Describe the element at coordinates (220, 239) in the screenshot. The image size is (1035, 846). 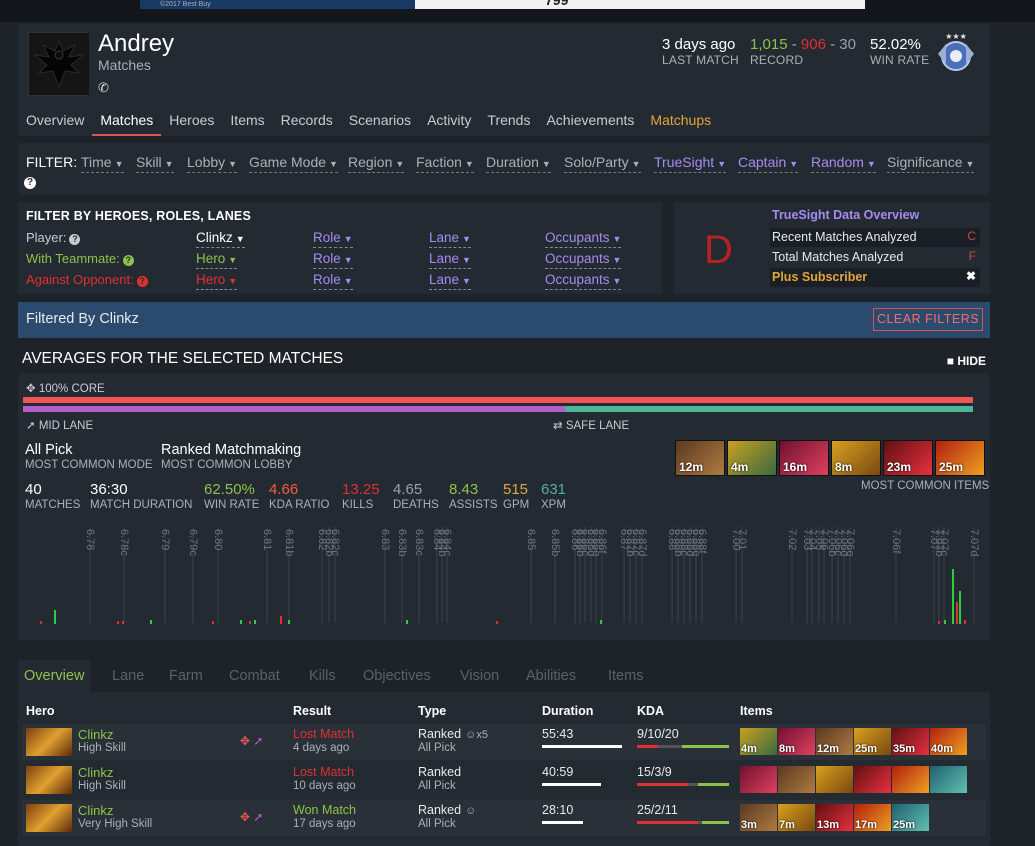
I see `player-hero-dropdown: Clinkz ▼` at that location.